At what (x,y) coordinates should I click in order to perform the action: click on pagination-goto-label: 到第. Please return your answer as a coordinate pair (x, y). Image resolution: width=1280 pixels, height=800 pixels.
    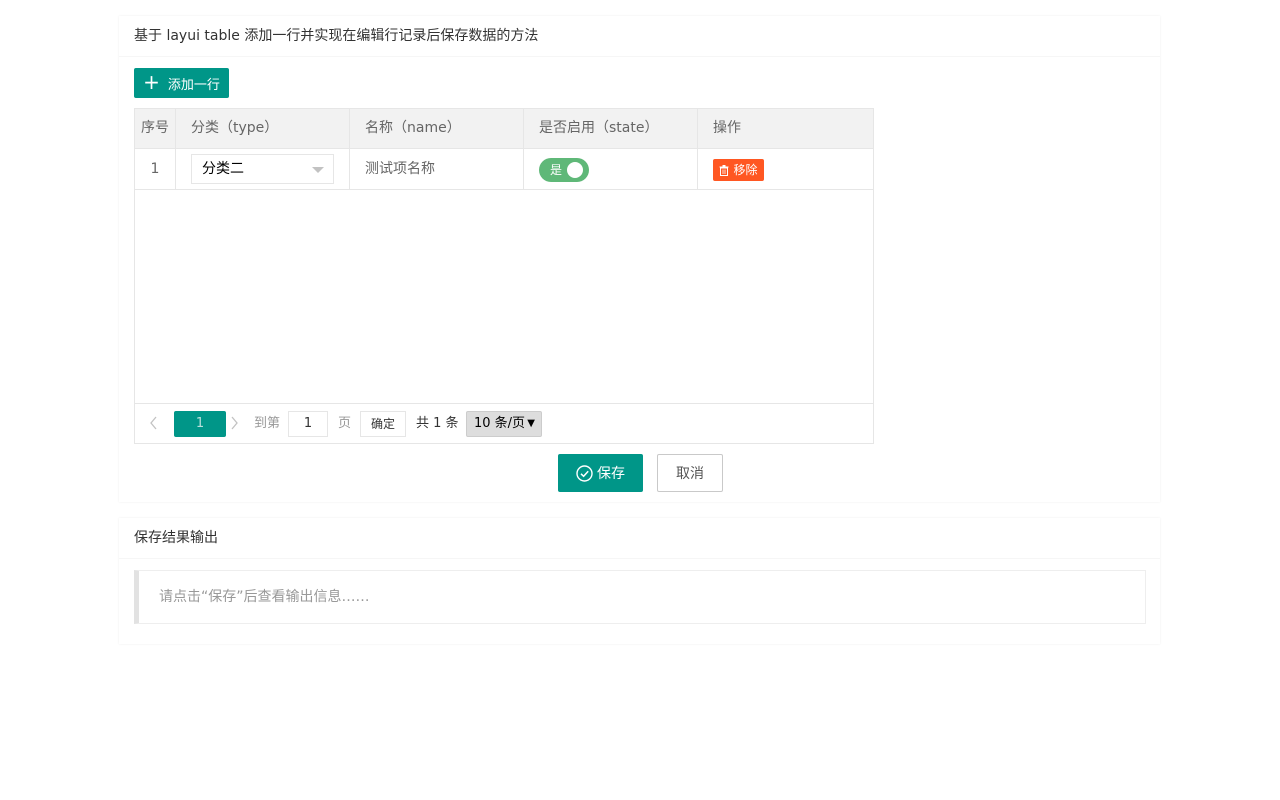
    Looking at the image, I should click on (267, 423).